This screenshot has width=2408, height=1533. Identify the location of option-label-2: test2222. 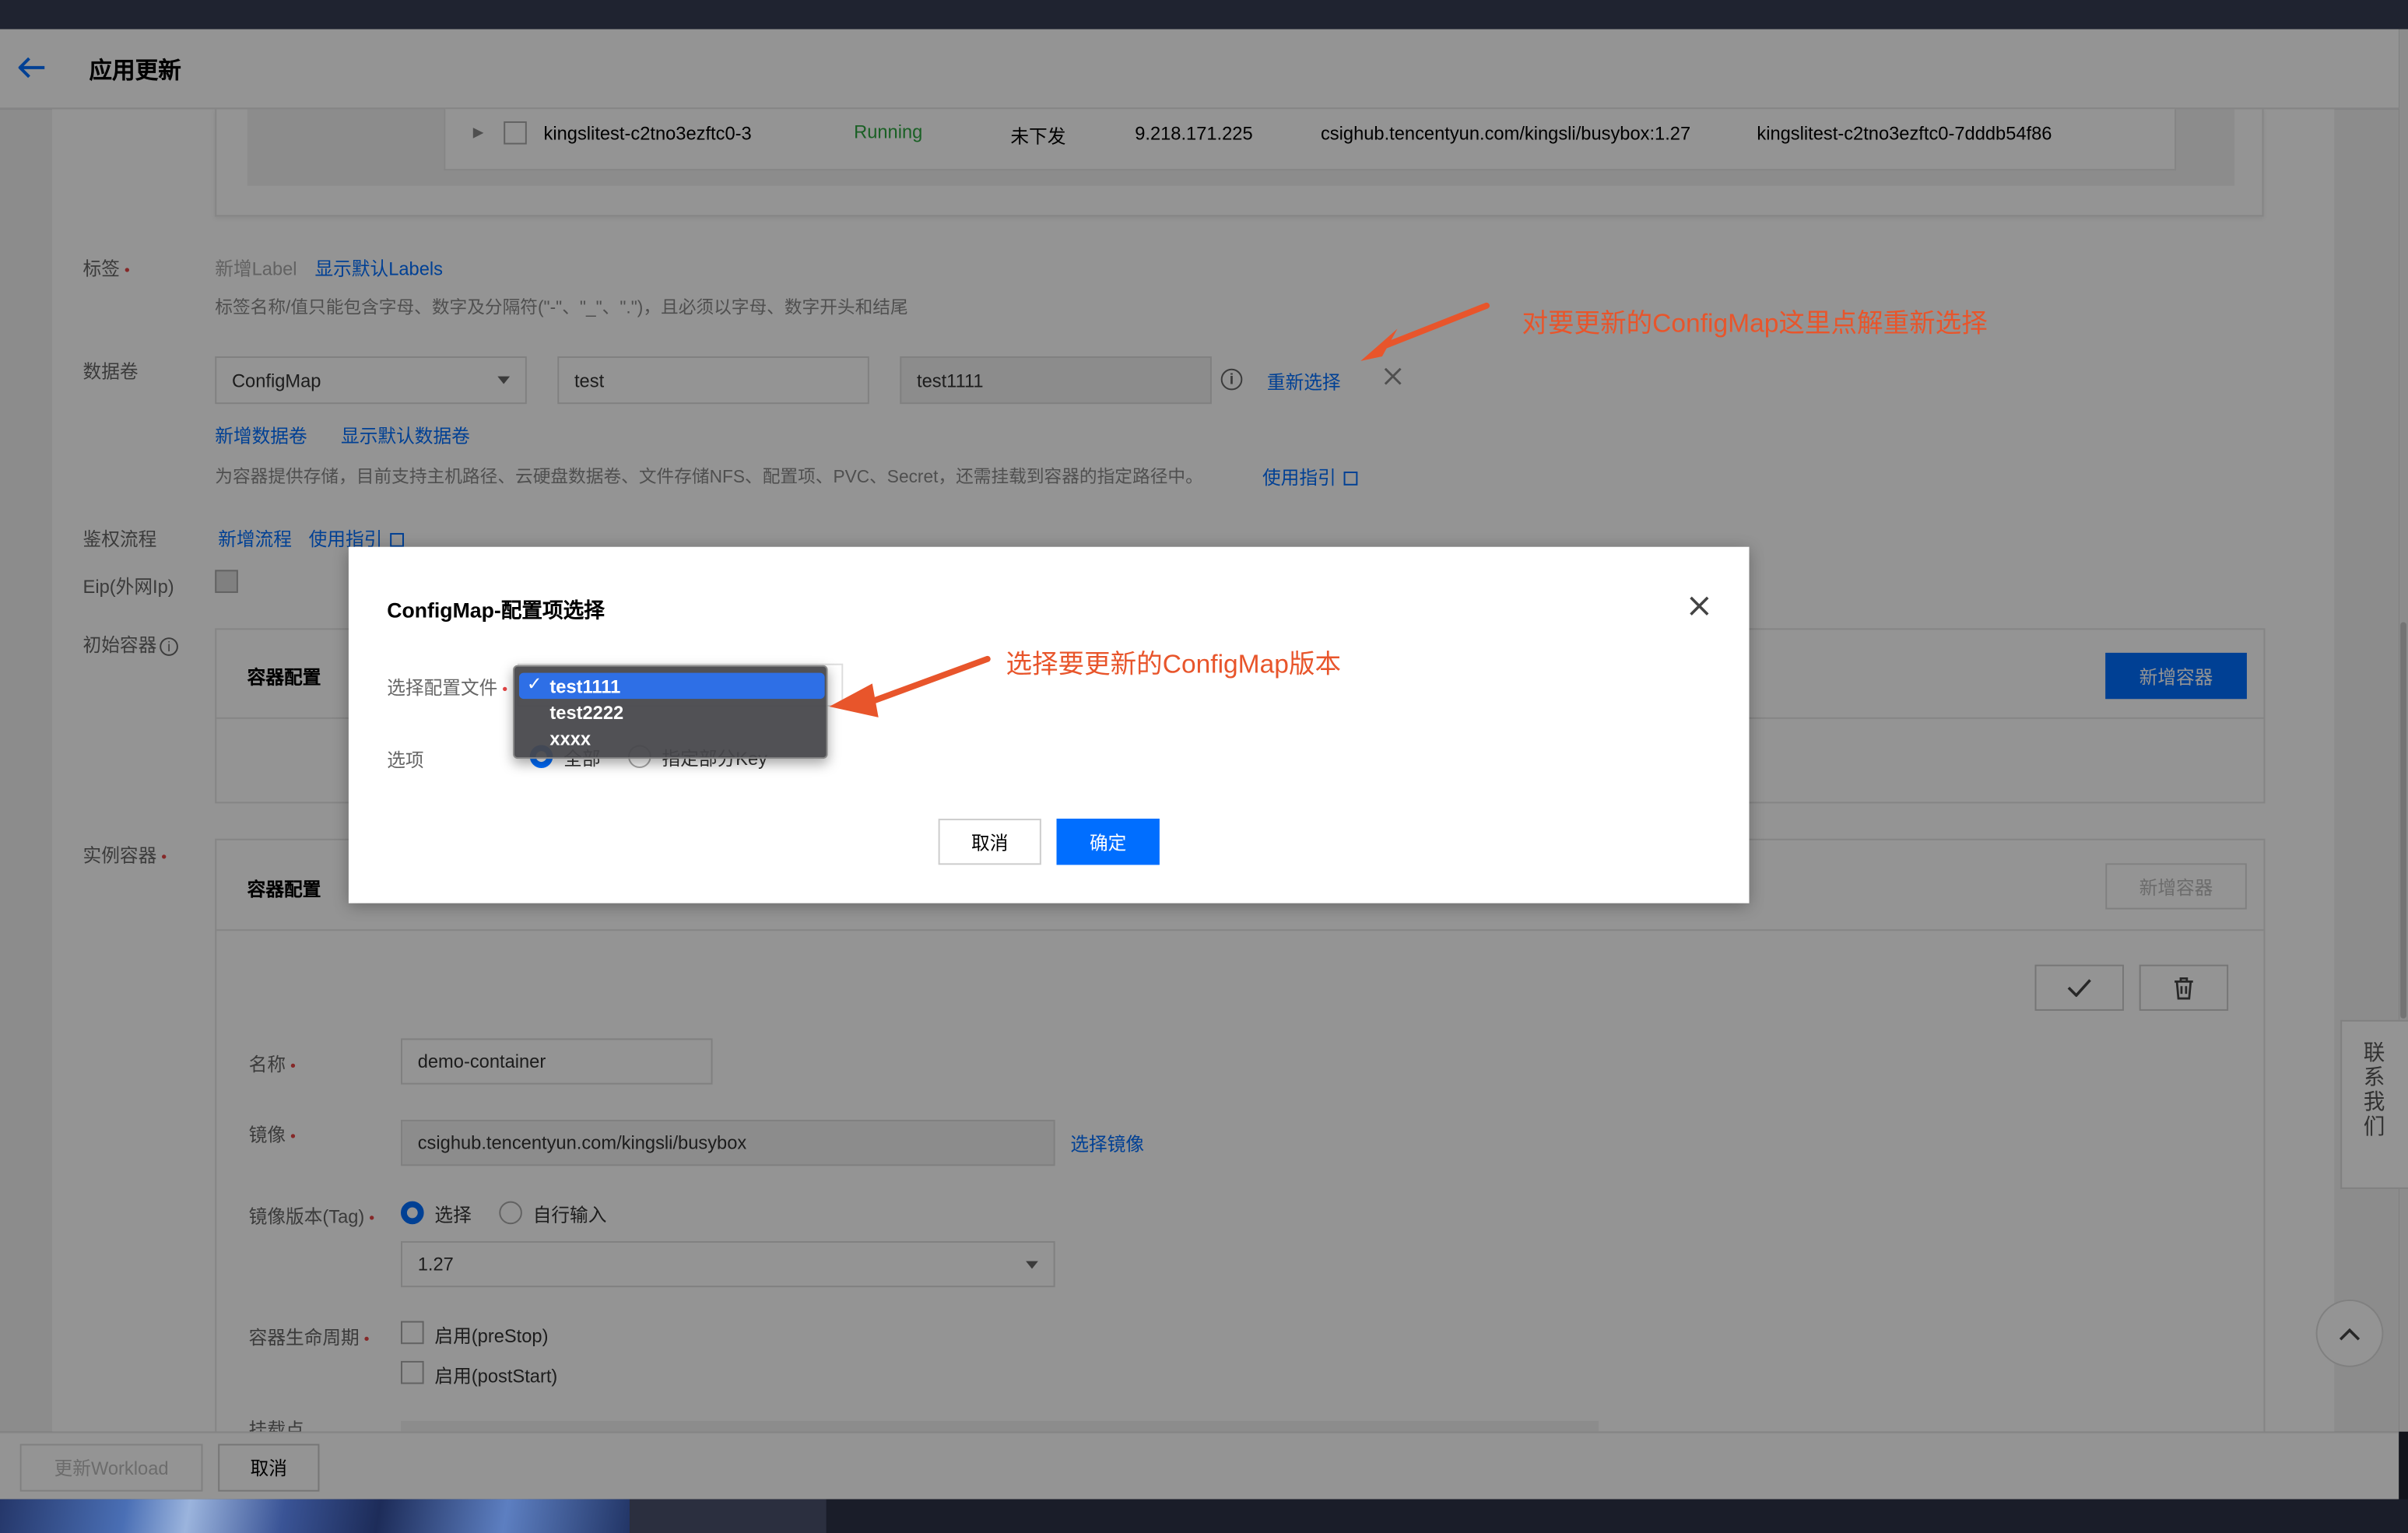
(587, 712).